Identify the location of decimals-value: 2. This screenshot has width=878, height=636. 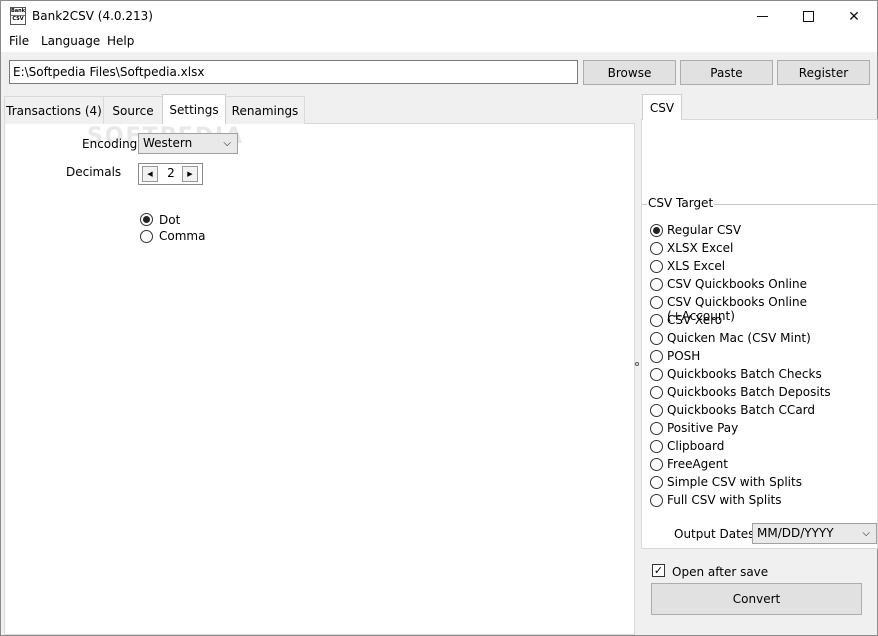
(171, 173).